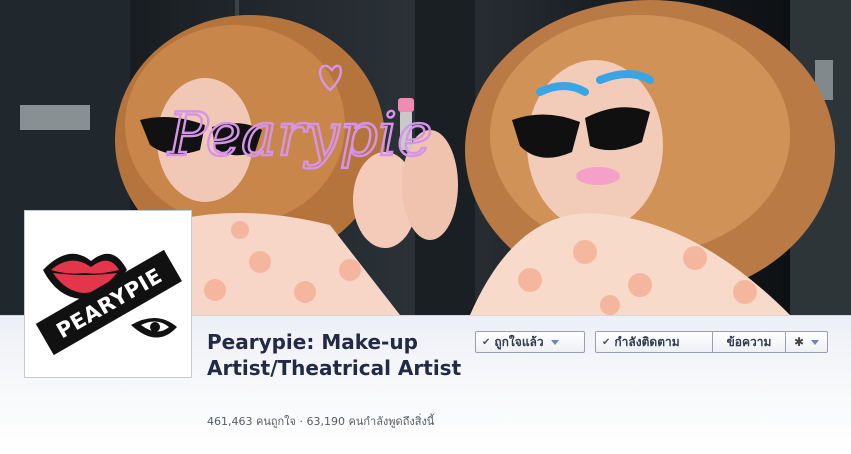 The image size is (851, 454). I want to click on message-button-label: ข้อความ, so click(749, 341).